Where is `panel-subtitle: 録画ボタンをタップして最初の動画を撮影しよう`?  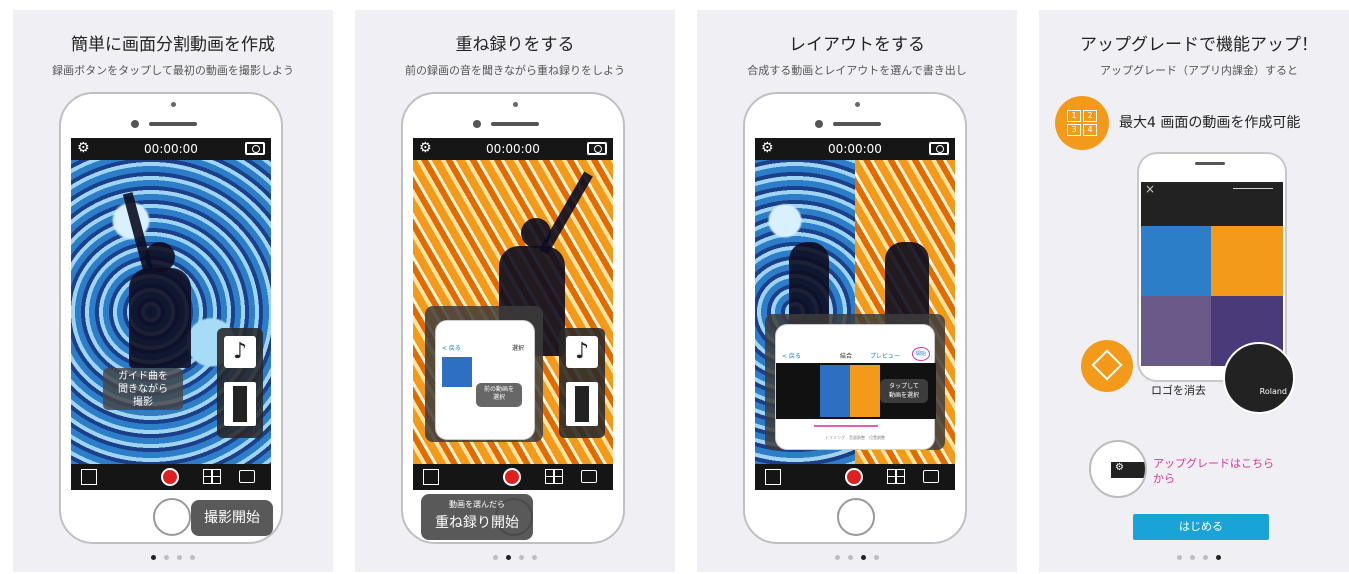 panel-subtitle: 録画ボタンをタップして最初の動画を撮影しよう is located at coordinates (173, 70).